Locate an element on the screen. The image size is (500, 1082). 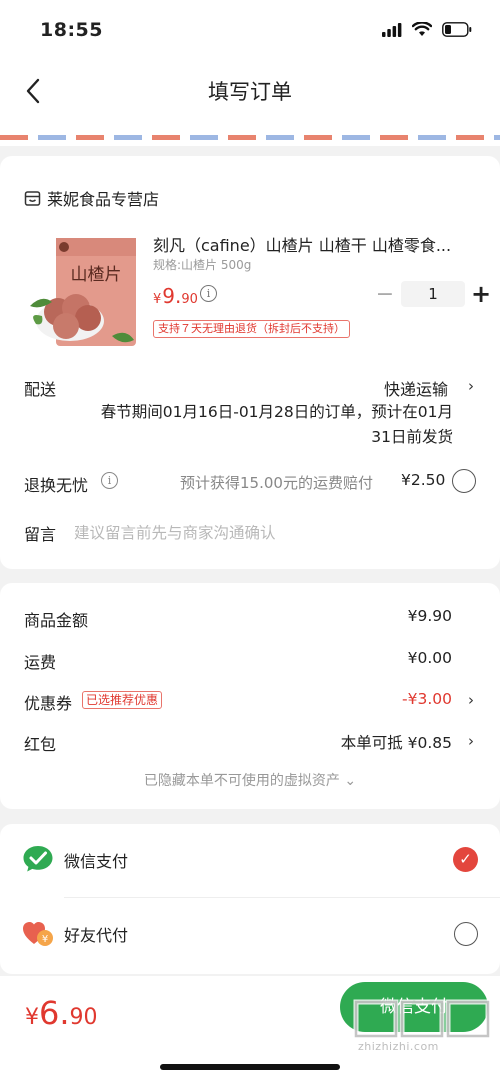
battery-icon is located at coordinates (457, 29).